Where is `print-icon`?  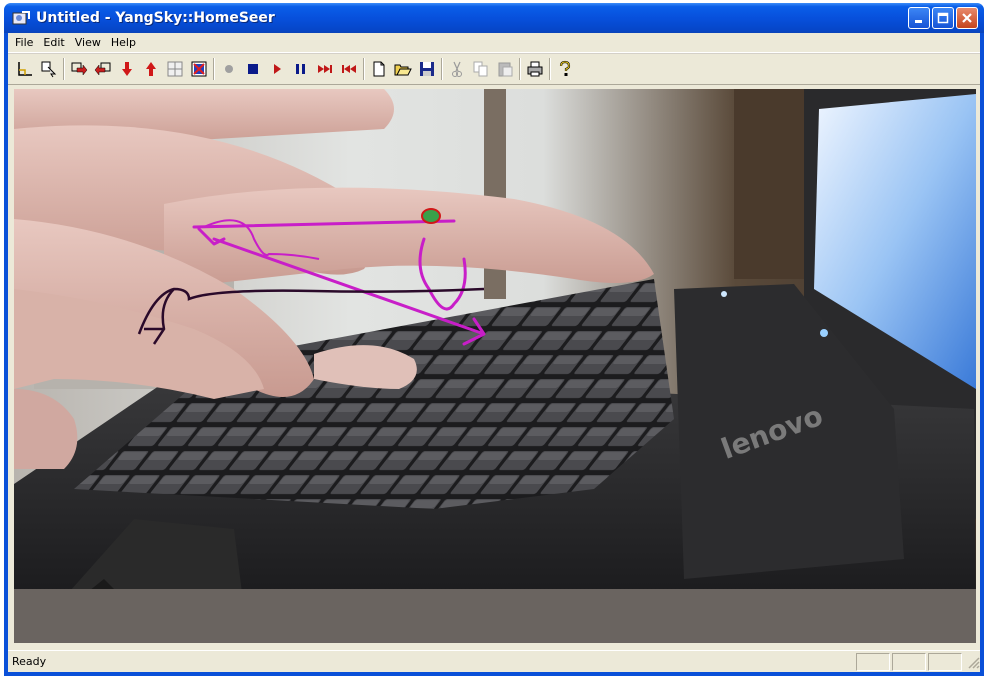
print-icon is located at coordinates (535, 69).